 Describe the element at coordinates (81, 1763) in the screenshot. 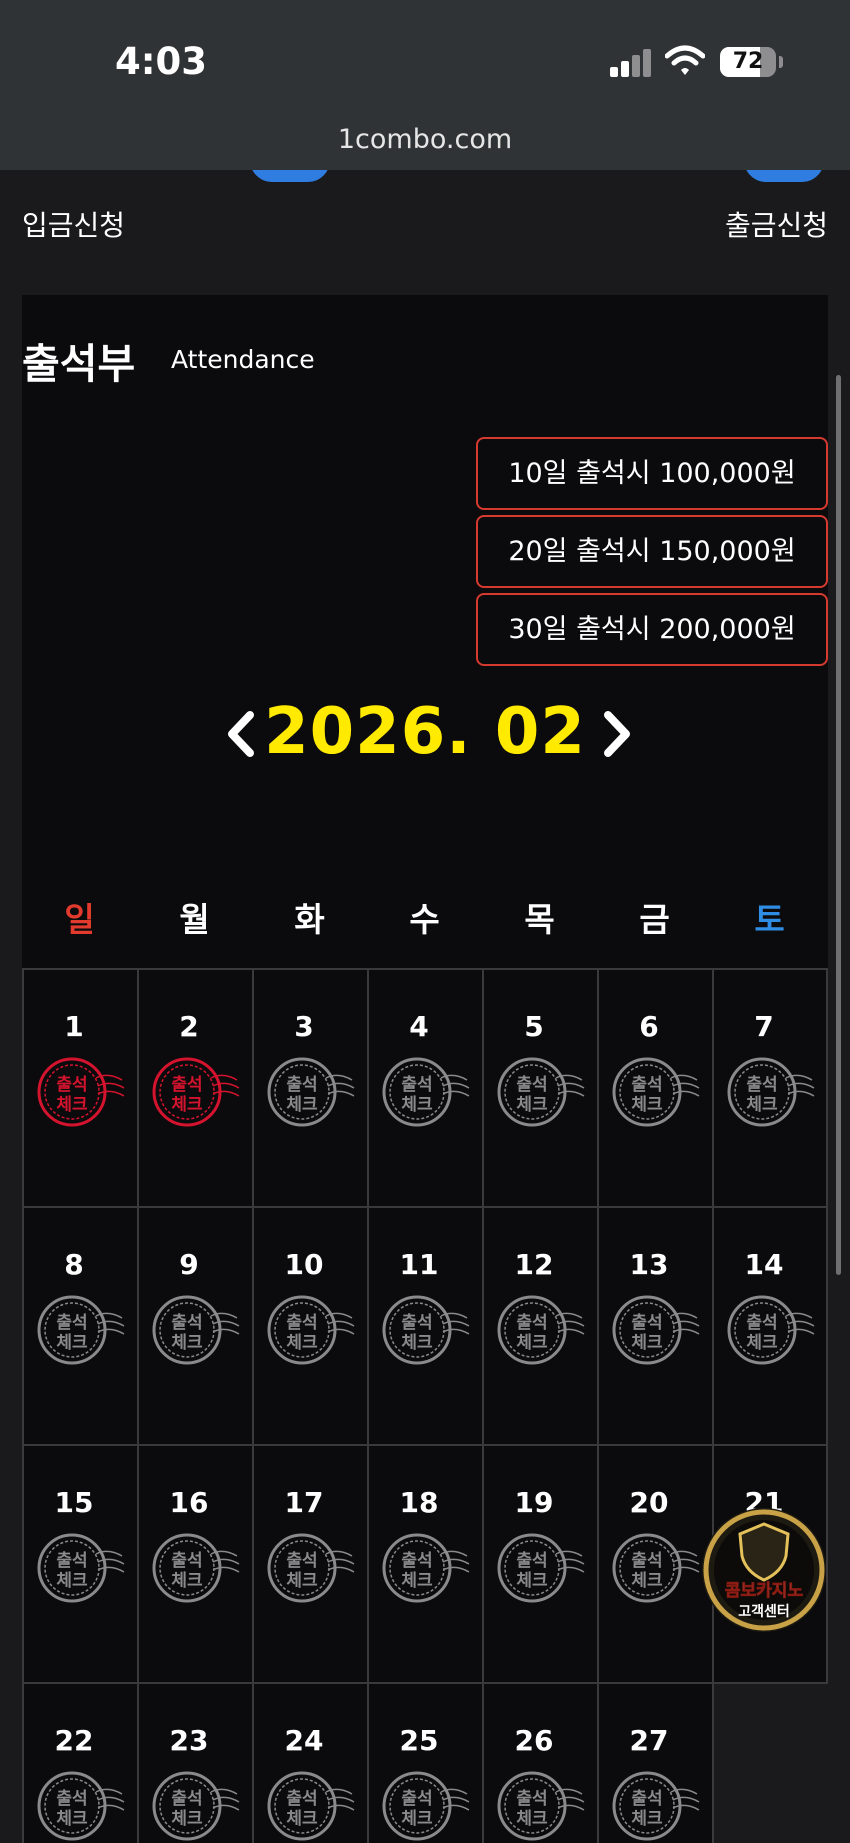

I see `calendar-day-cell: 22 출석 체크` at that location.